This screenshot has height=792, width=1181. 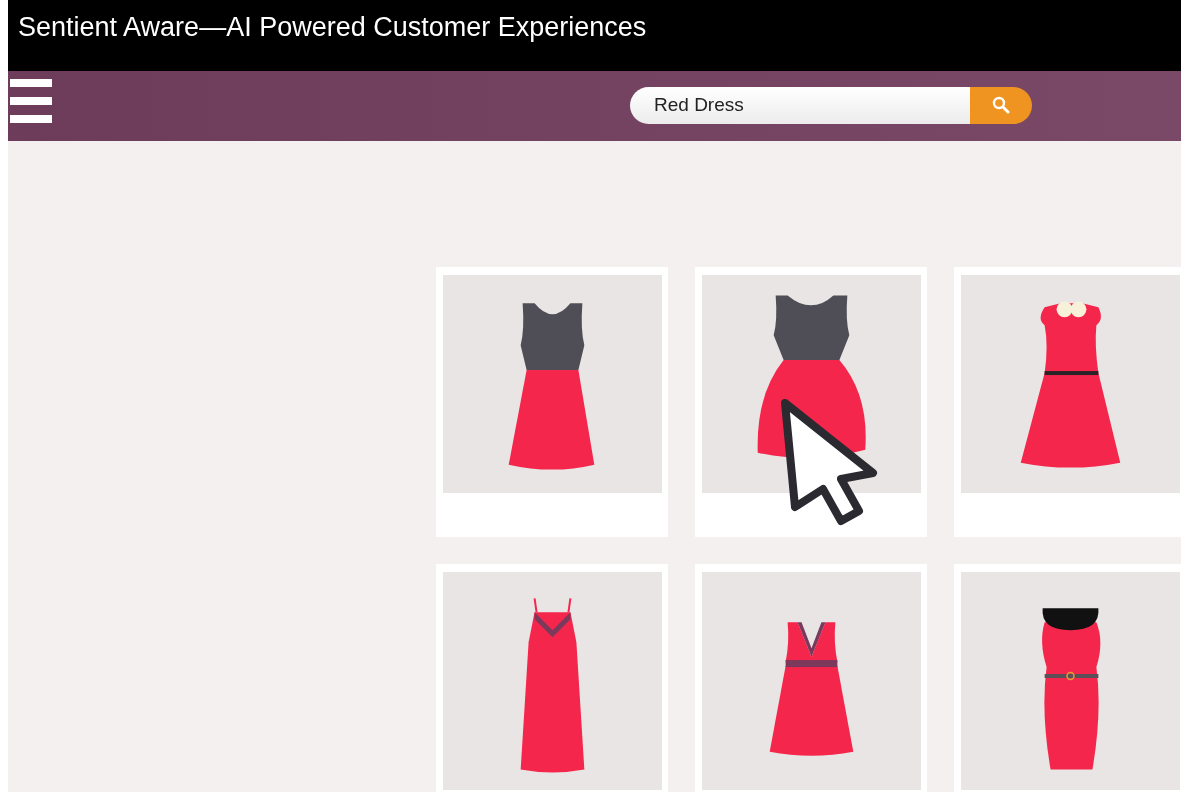 I want to click on window-title: Sentient Aware—AI Powered Customer Experiences, so click(x=332, y=27).